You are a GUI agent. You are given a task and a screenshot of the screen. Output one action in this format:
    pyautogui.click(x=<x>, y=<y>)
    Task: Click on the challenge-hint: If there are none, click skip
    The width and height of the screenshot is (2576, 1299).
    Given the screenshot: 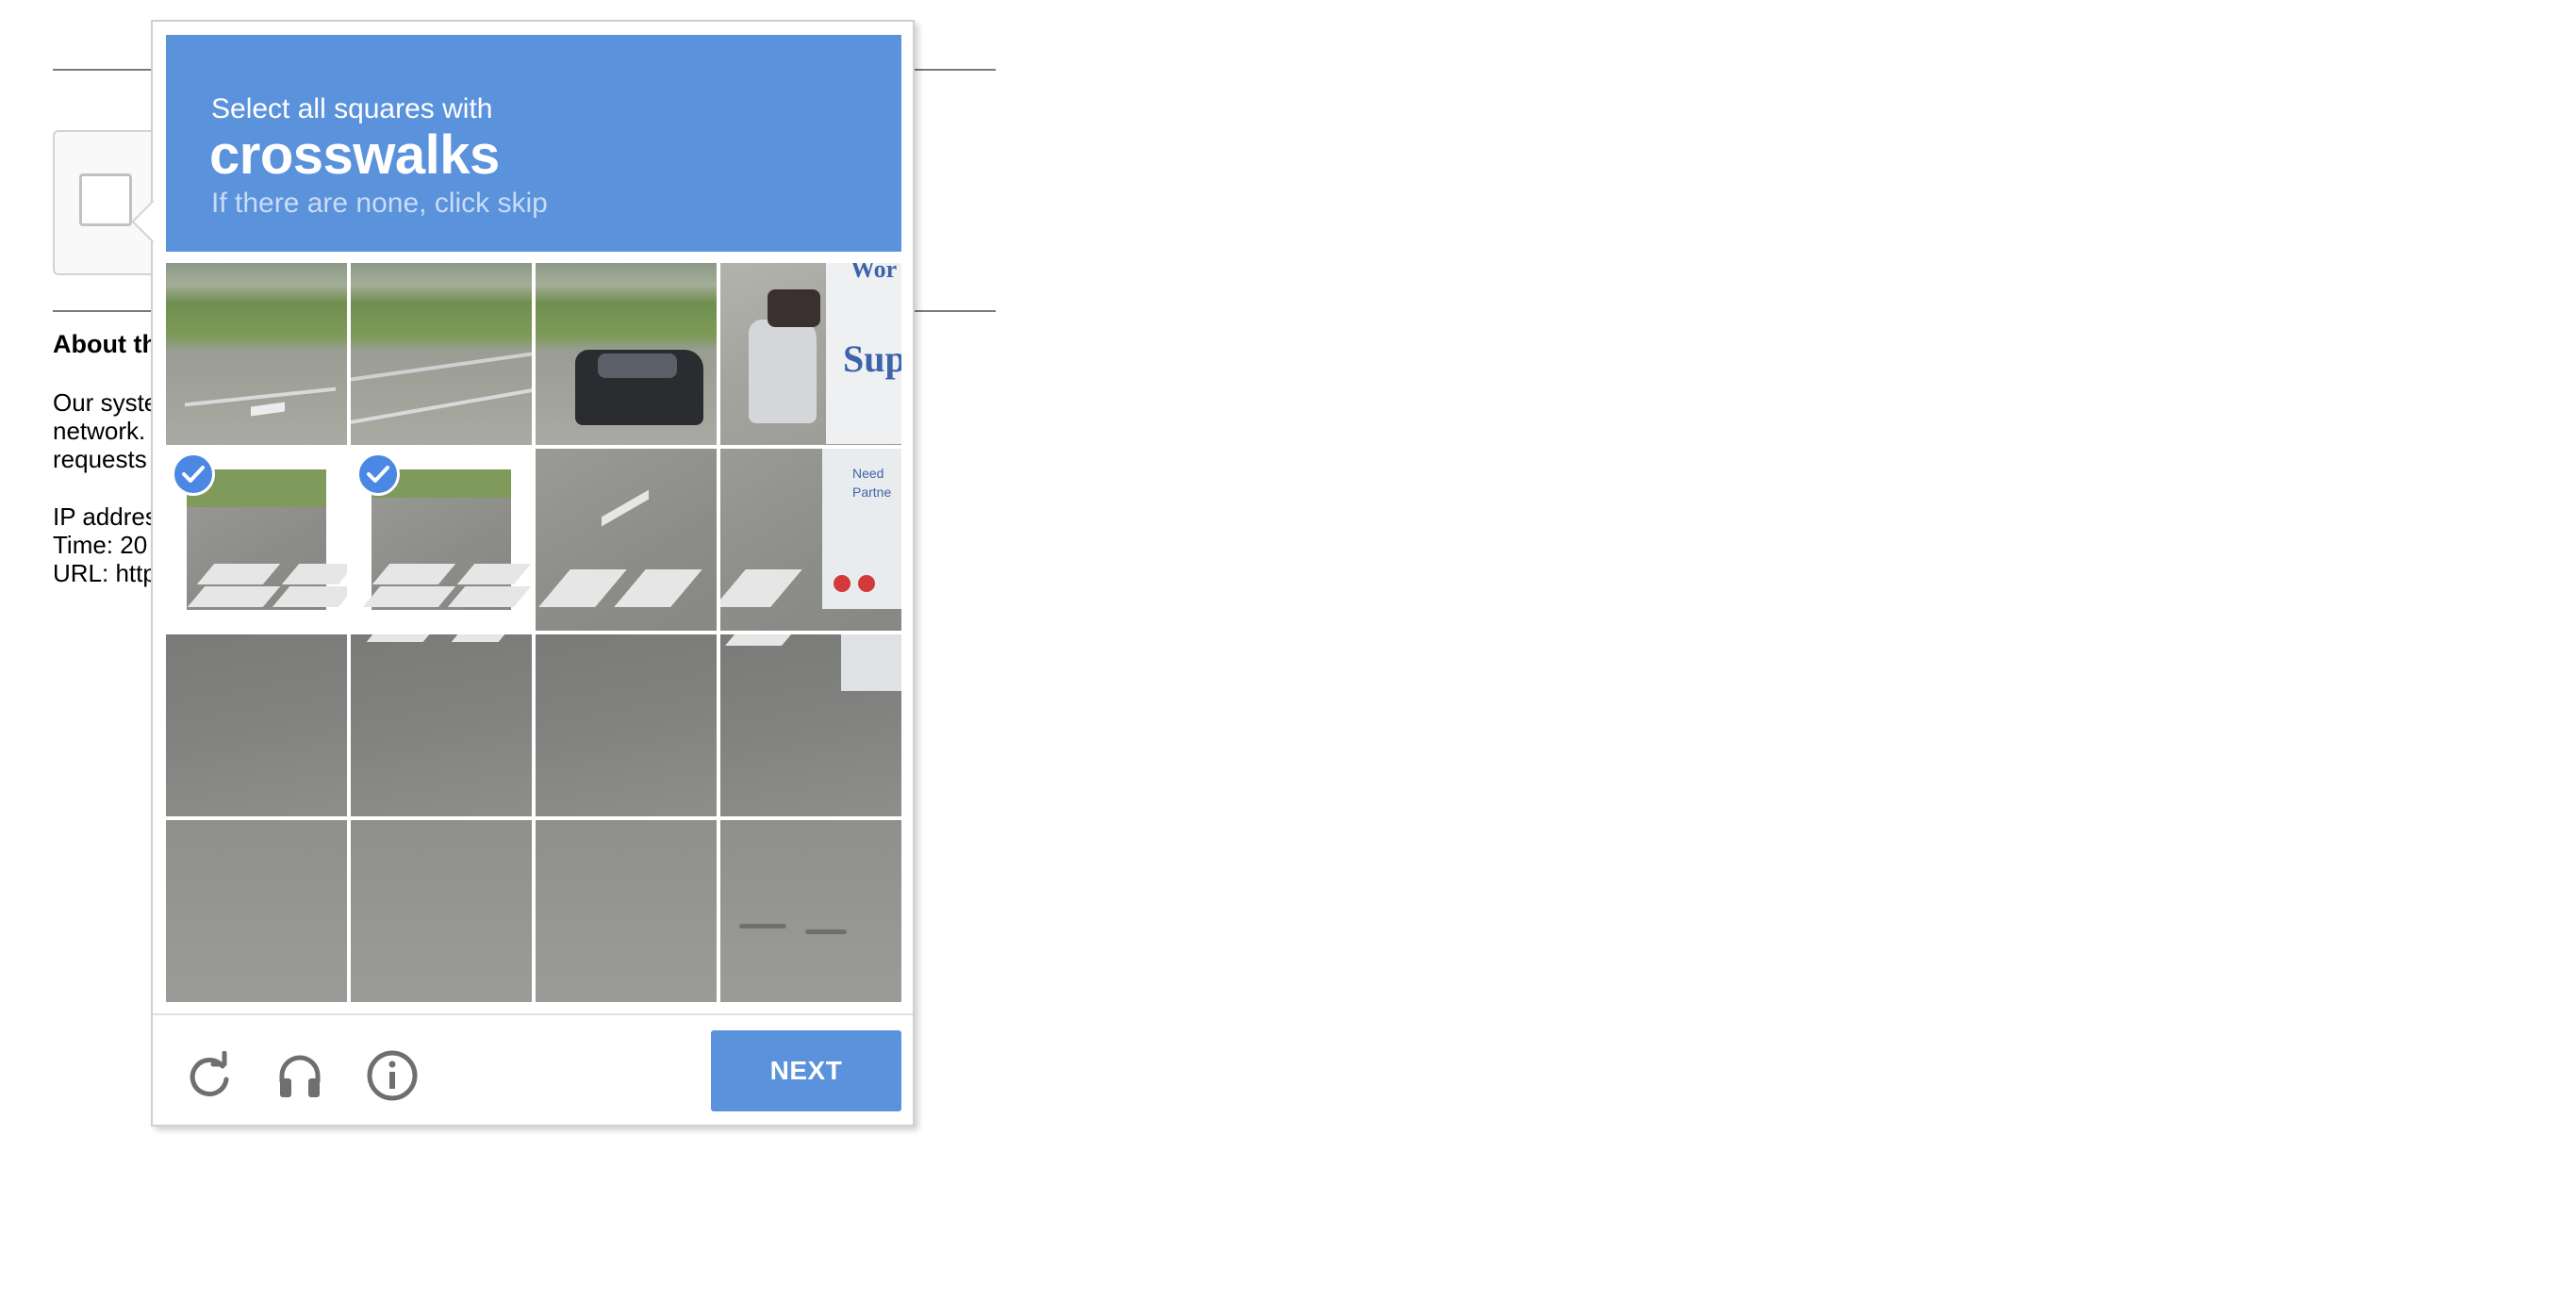 What is the action you would take?
    pyautogui.click(x=379, y=203)
    